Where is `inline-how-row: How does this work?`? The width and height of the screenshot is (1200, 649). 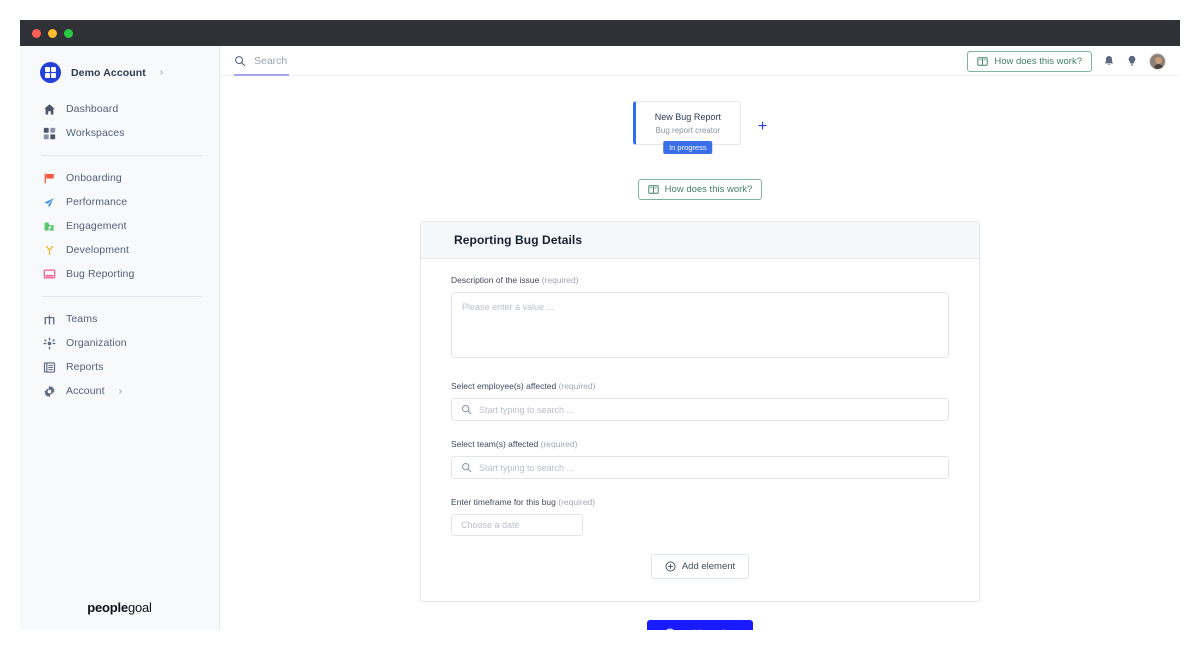 inline-how-row: How does this work? is located at coordinates (700, 189).